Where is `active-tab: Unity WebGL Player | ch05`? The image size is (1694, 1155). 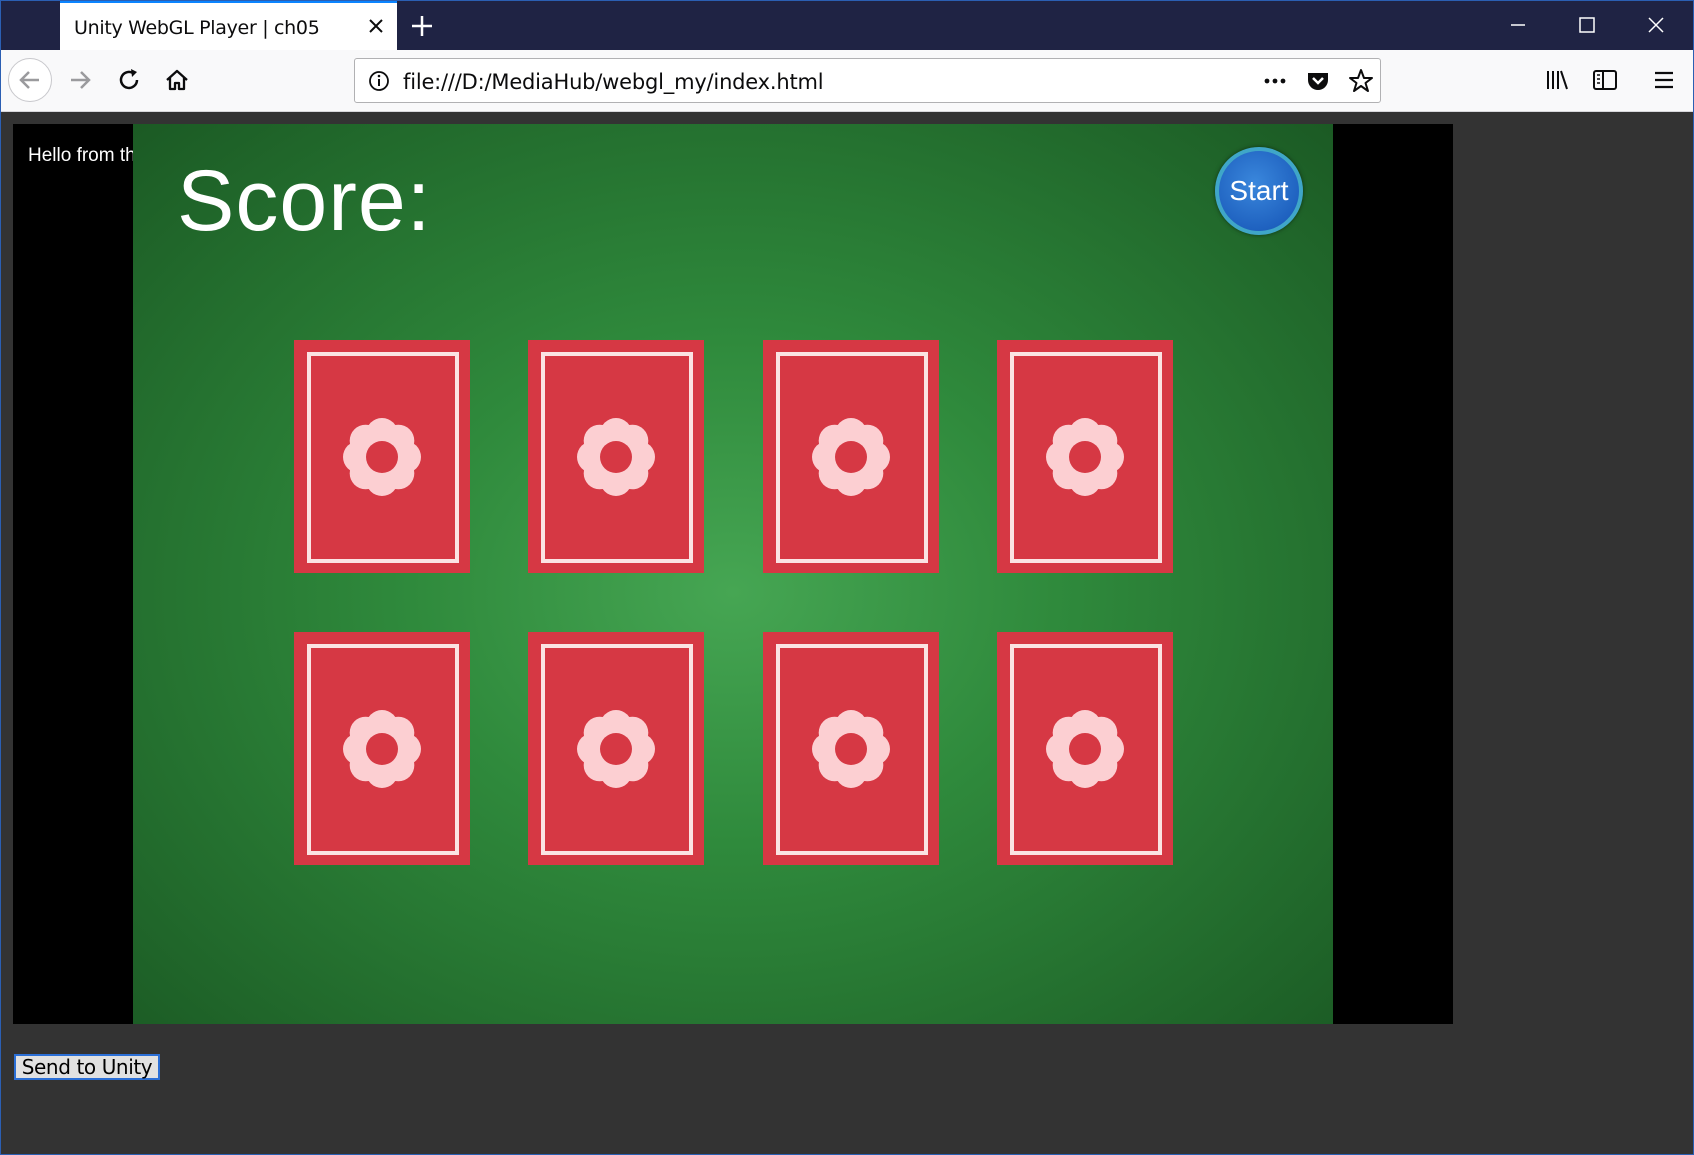
active-tab: Unity WebGL Player | ch05 is located at coordinates (228, 25).